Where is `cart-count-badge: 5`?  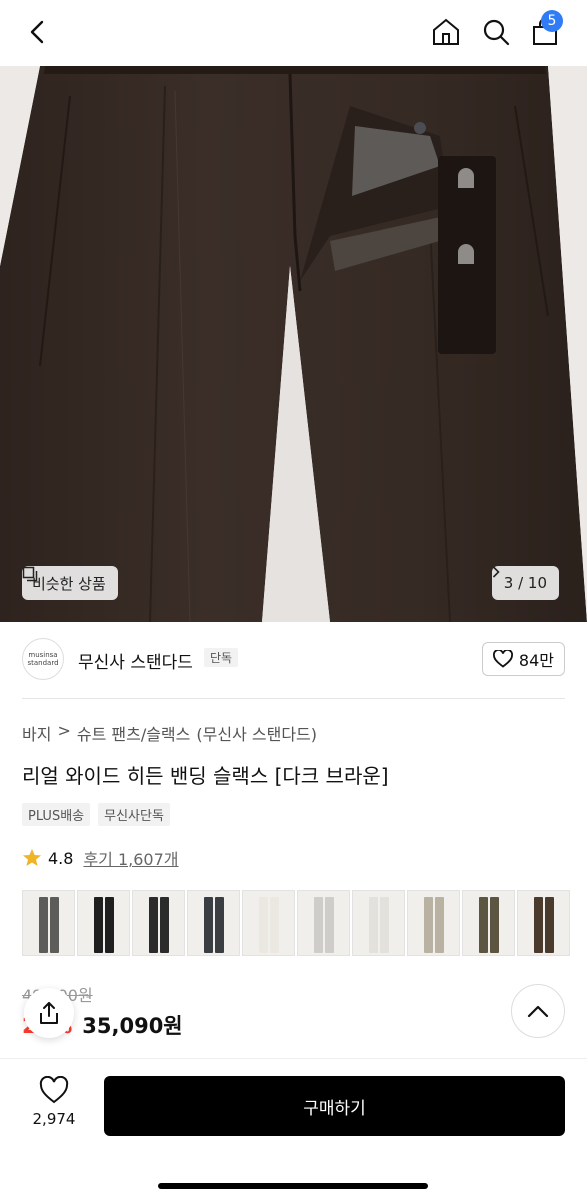 cart-count-badge: 5 is located at coordinates (552, 21).